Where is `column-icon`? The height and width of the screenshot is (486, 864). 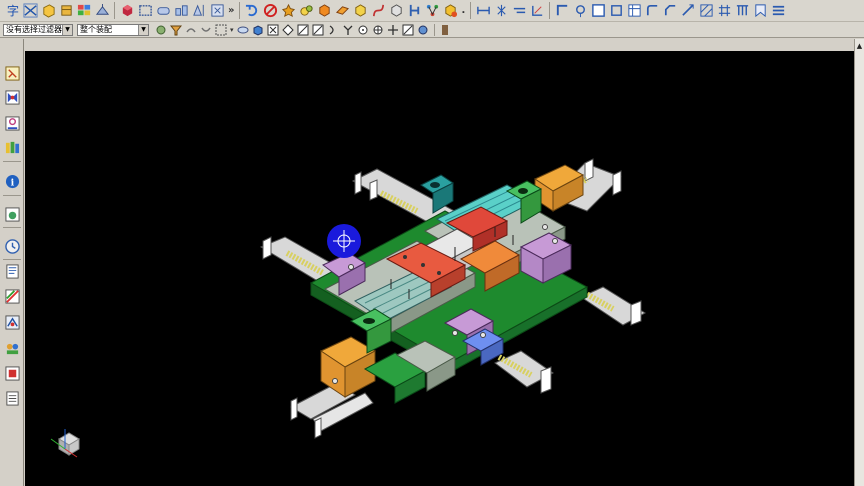
column-icon is located at coordinates (742, 11).